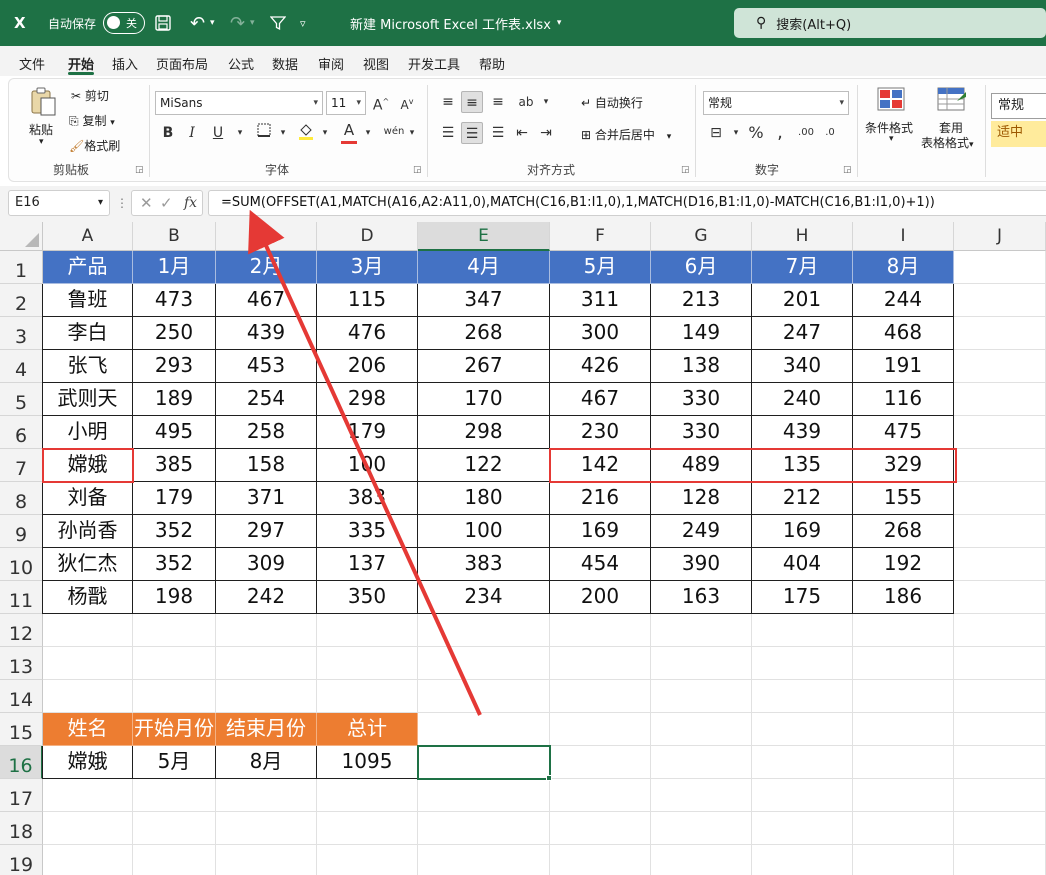 The width and height of the screenshot is (1046, 875). I want to click on value-cell: 347, so click(484, 300).